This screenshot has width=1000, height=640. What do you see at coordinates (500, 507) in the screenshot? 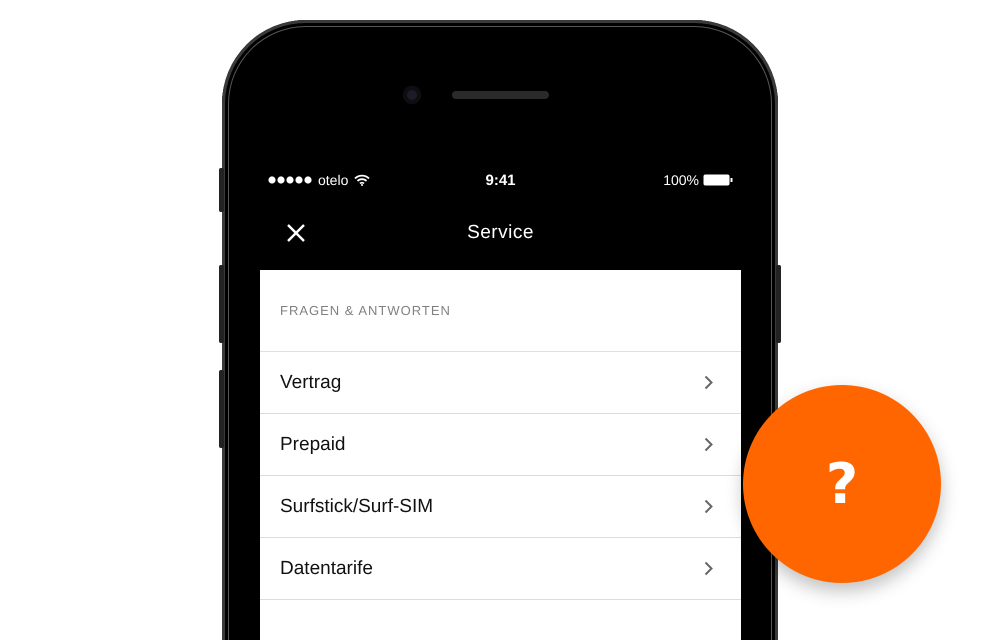
I see `list-item: Surfstick/Surf-SIM` at bounding box center [500, 507].